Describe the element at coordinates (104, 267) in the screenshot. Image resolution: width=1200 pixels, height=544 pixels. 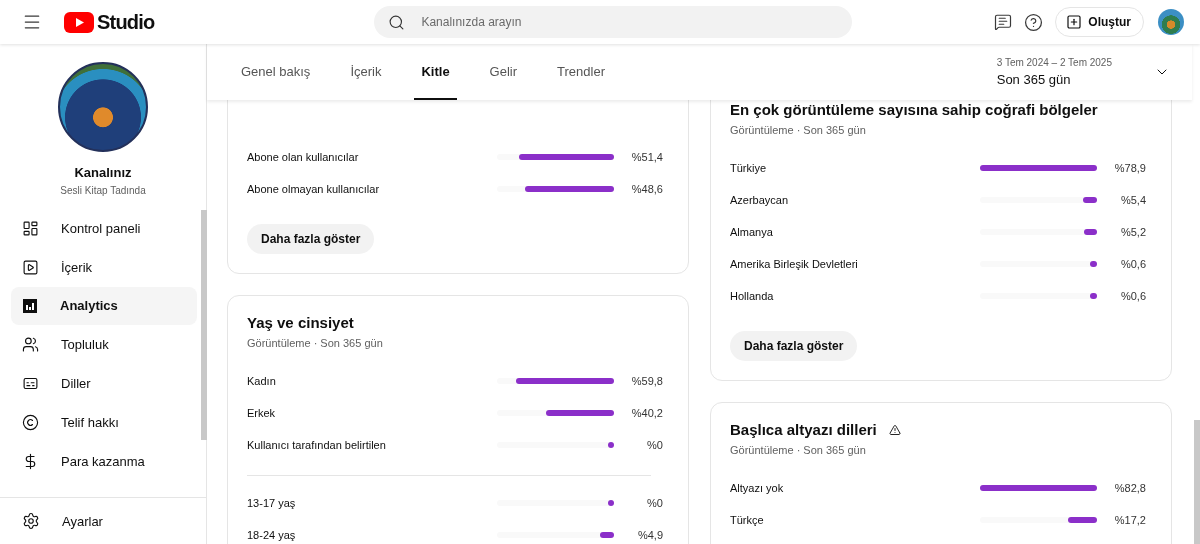
I see `sidebar-item: İçerik` at that location.